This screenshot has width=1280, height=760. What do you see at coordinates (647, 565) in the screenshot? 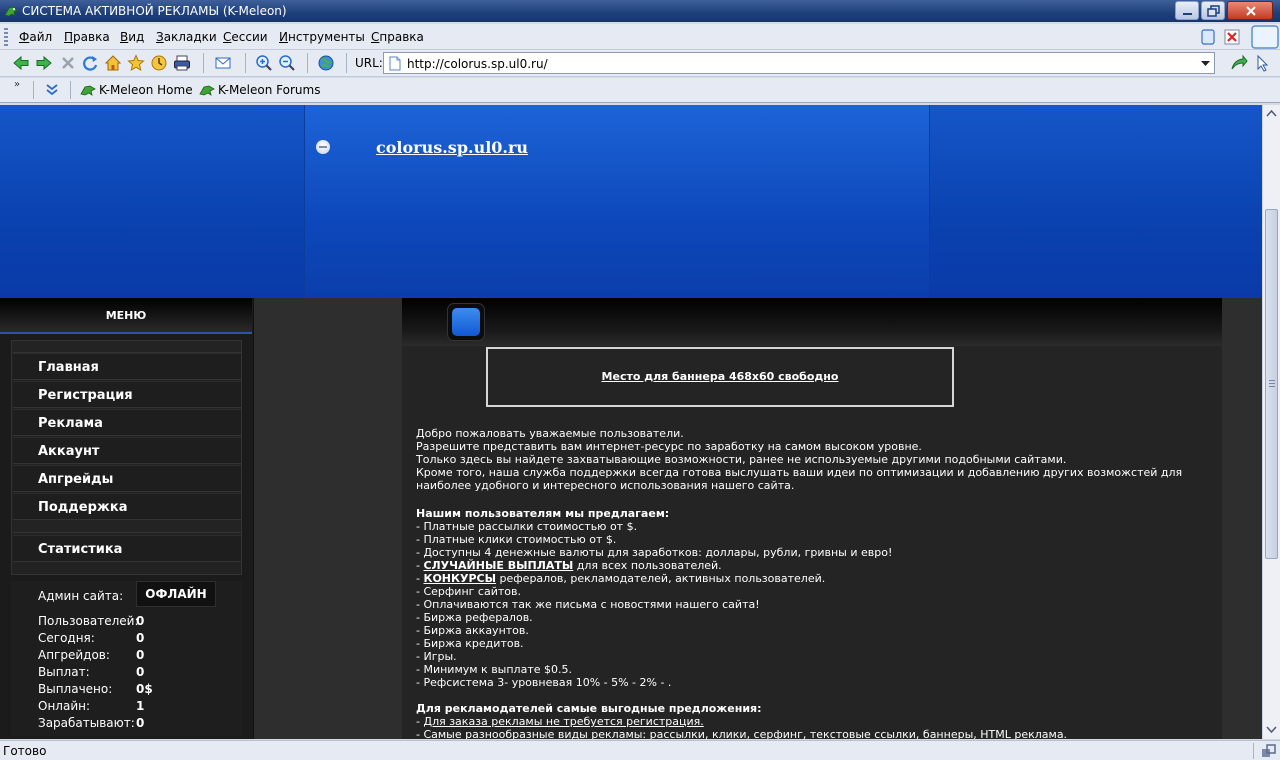
I see `list-item-text: для всех пользователей.` at bounding box center [647, 565].